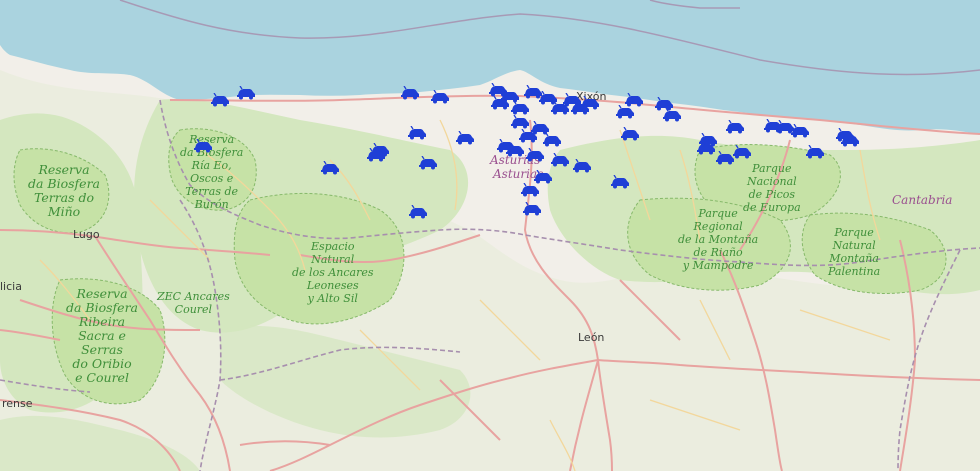 This screenshot has width=980, height=471. I want to click on city-lugo-label: Lugo, so click(86, 234).